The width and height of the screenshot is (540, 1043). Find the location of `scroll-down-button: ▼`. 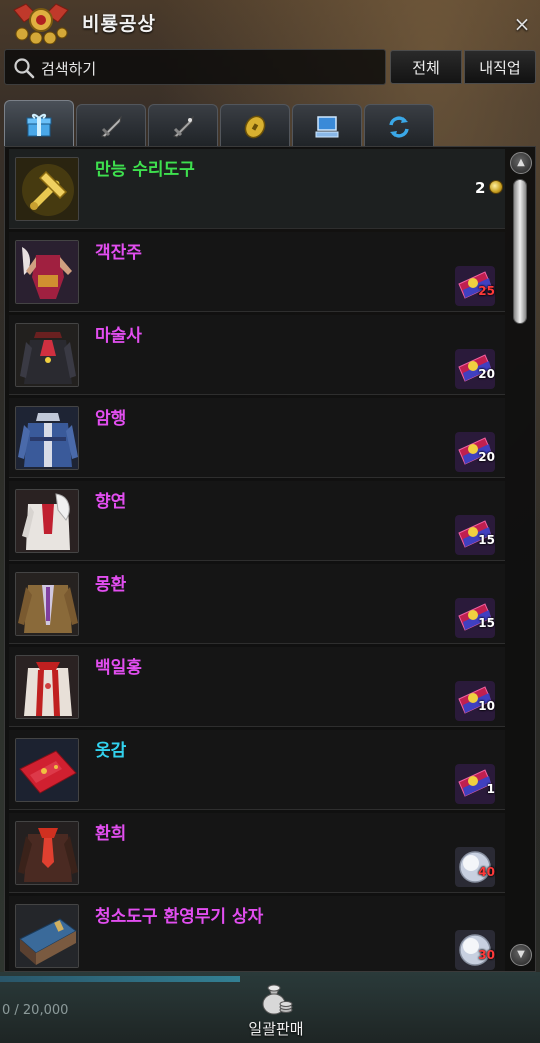

scroll-down-button: ▼ is located at coordinates (521, 955).